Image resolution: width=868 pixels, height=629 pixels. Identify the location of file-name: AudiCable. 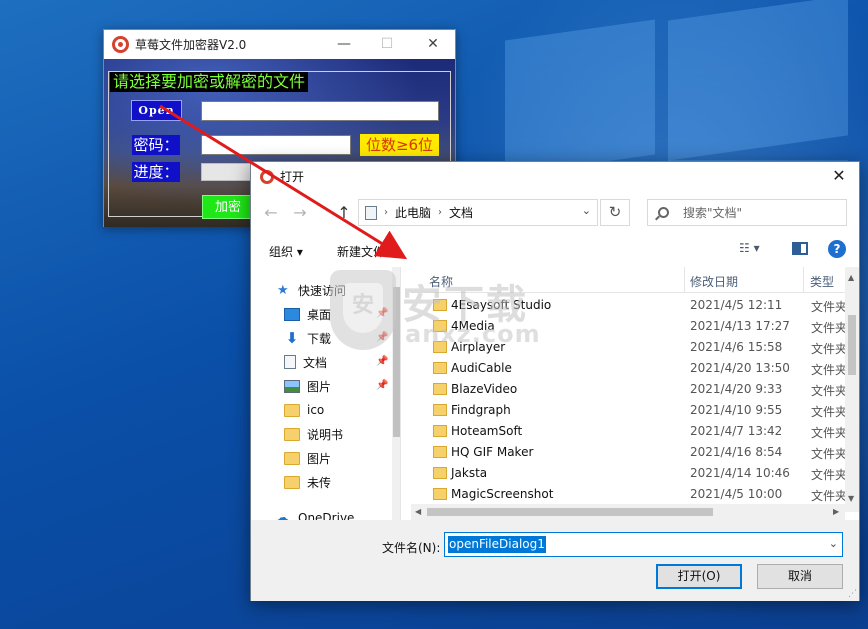
(481, 368).